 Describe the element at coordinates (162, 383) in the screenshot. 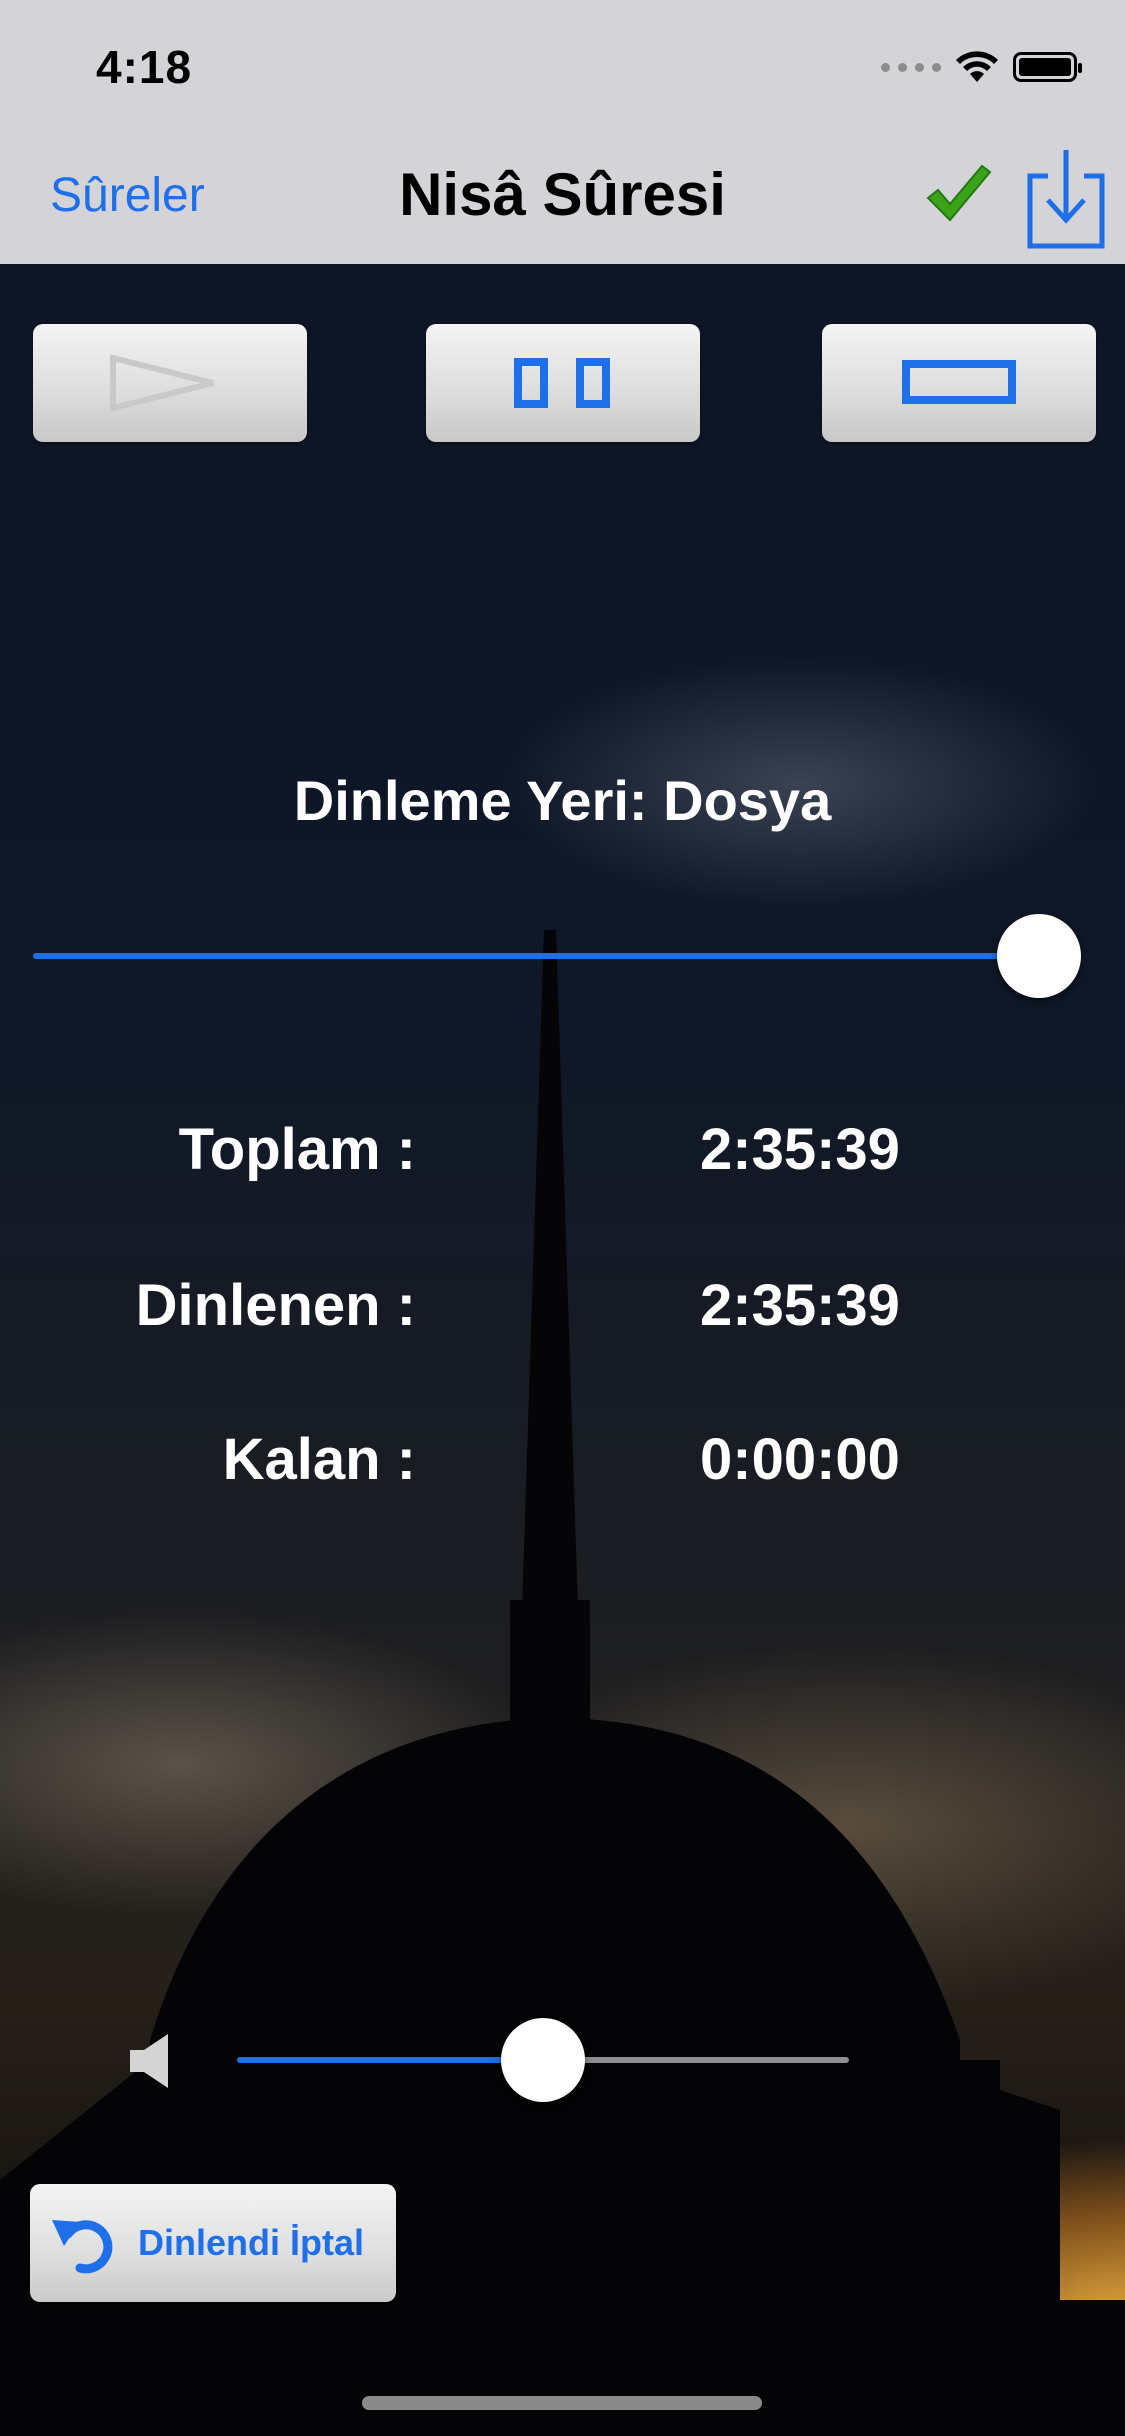

I see `play-icon` at that location.